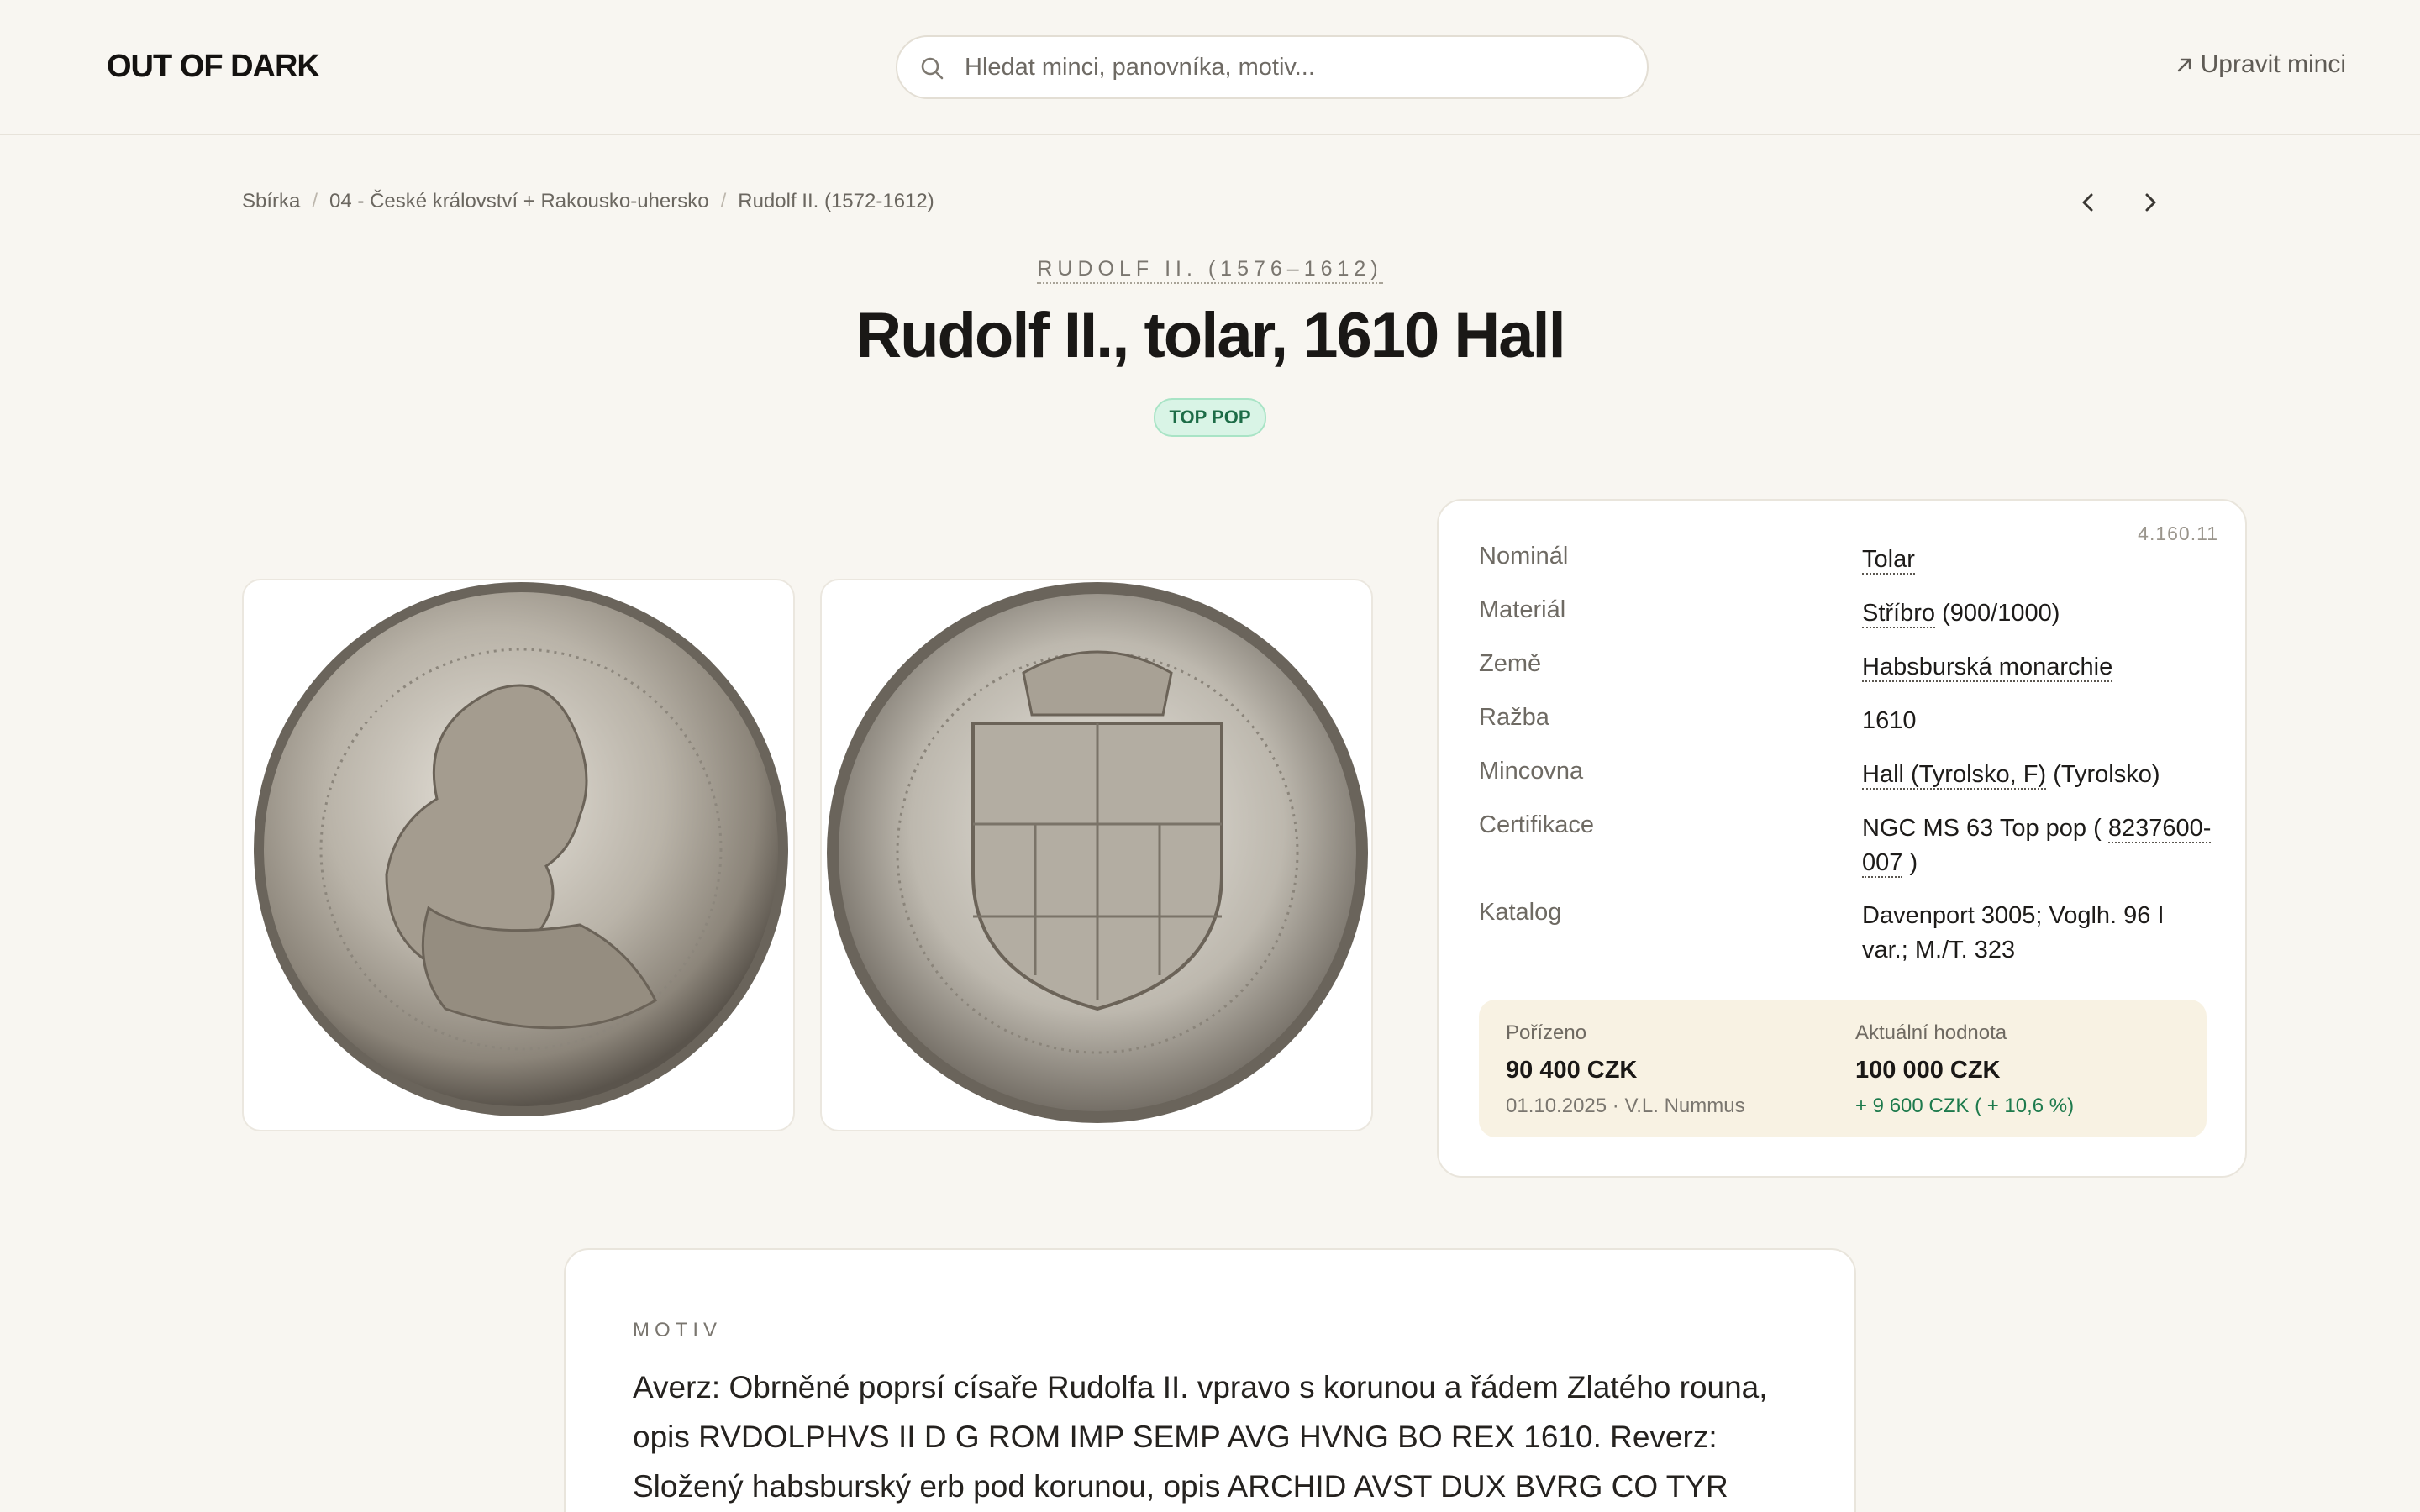  I want to click on badge-container: TOP POP, so click(1210, 417).